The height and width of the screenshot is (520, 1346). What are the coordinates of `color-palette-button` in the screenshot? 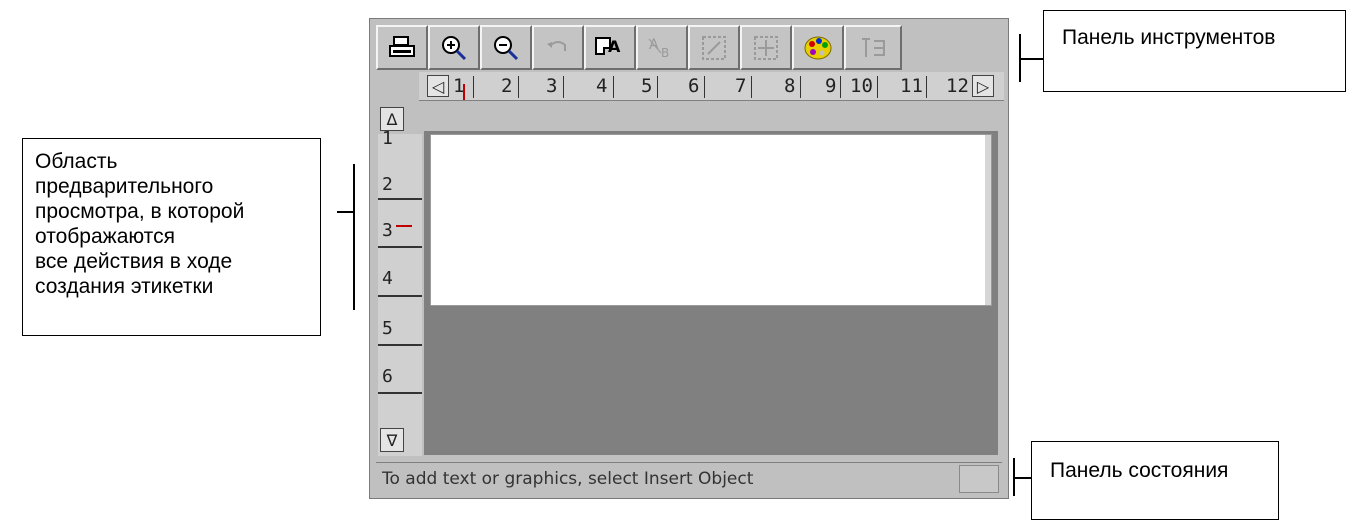 It's located at (818, 47).